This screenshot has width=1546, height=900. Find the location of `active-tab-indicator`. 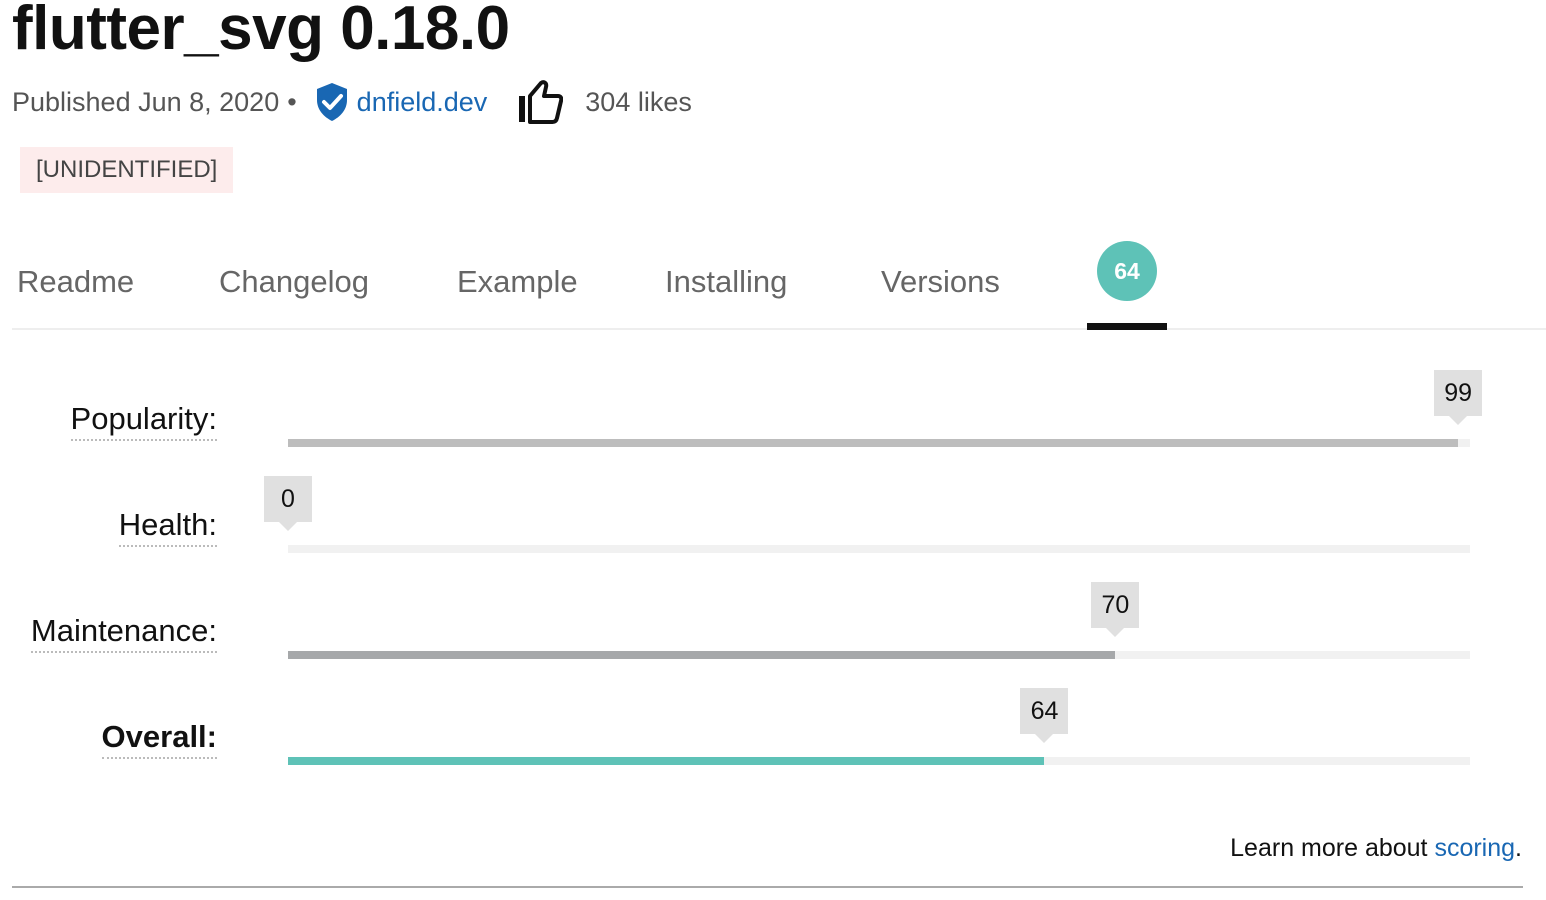

active-tab-indicator is located at coordinates (1127, 326).